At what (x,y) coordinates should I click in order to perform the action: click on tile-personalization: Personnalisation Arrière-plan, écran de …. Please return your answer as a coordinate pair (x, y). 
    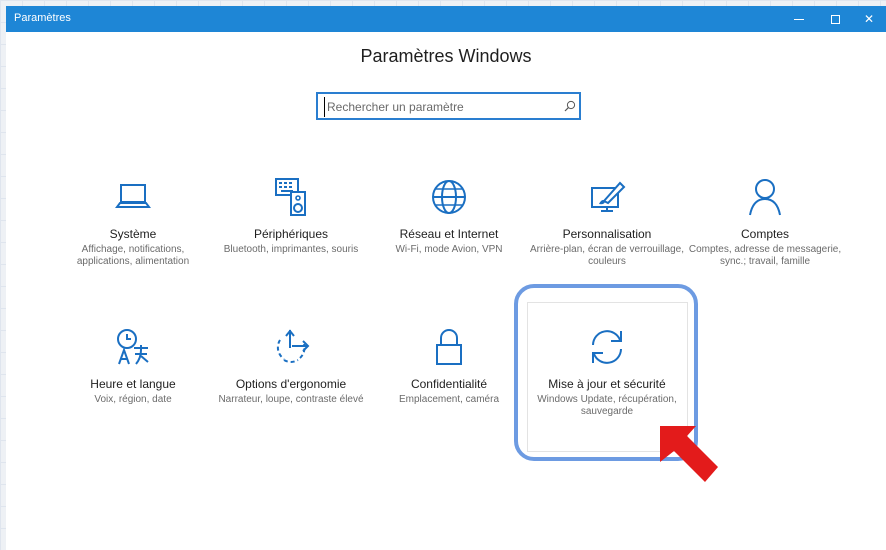
    Looking at the image, I should click on (607, 222).